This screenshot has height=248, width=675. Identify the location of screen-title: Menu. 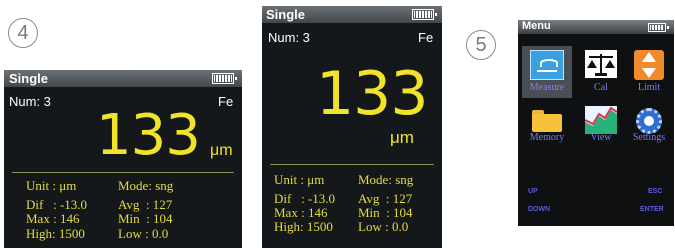
(536, 26).